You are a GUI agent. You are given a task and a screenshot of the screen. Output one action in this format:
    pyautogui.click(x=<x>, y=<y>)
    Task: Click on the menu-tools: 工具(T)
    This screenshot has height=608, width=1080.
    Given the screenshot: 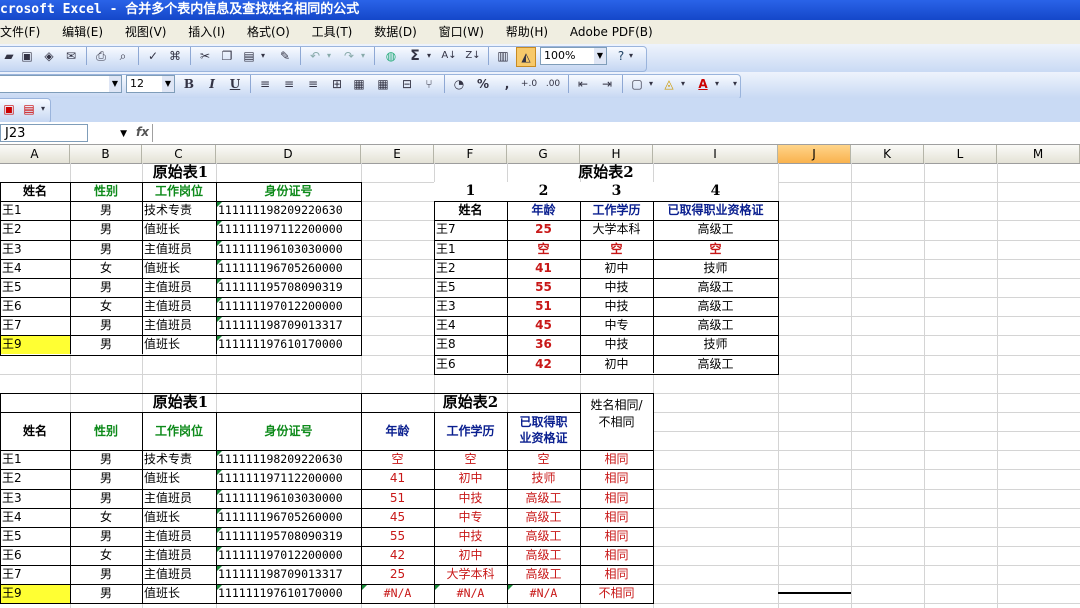 What is the action you would take?
    pyautogui.click(x=332, y=32)
    